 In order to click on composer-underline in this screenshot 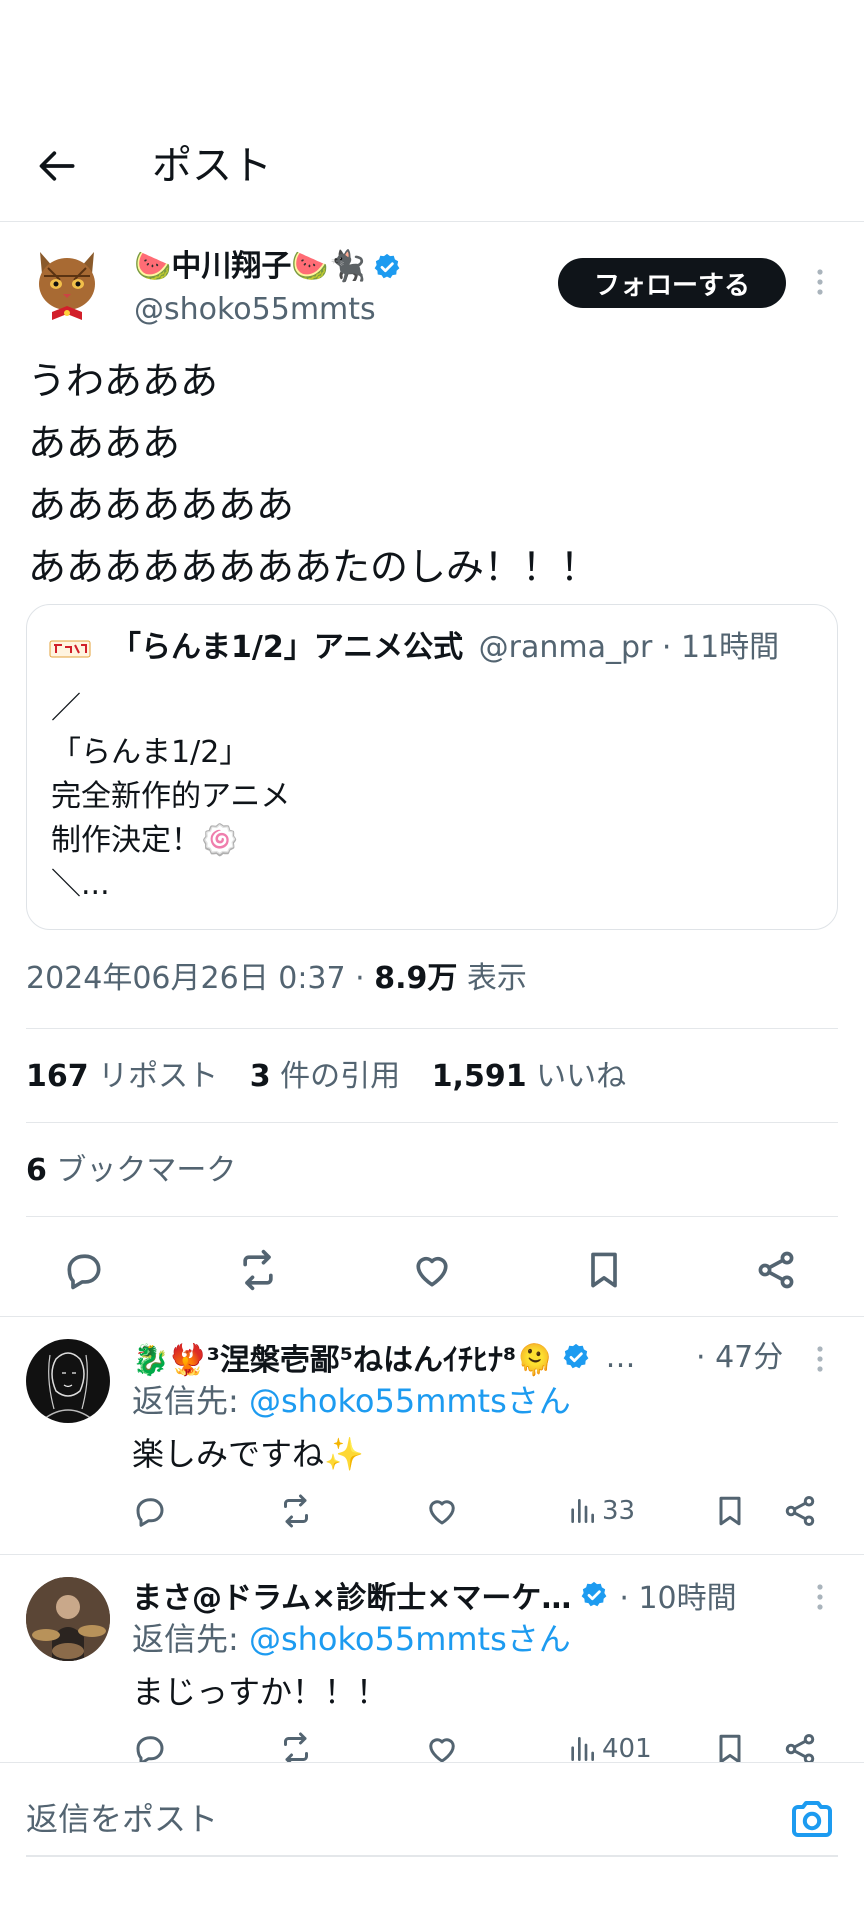, I will do `click(432, 1856)`.